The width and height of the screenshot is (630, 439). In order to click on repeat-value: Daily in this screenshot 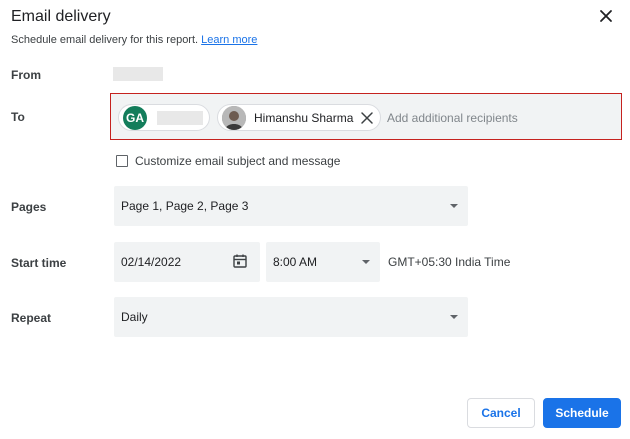, I will do `click(134, 317)`.